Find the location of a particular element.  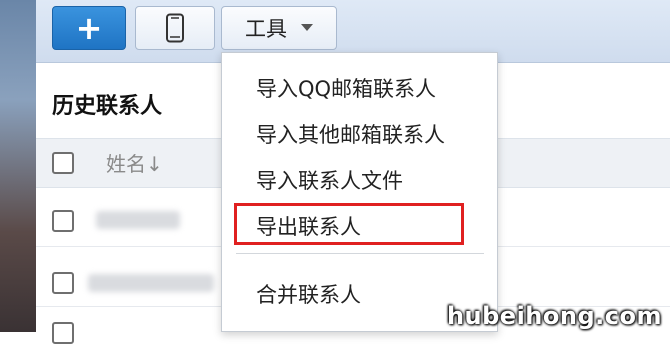

select-all-checkbox is located at coordinates (63, 163).